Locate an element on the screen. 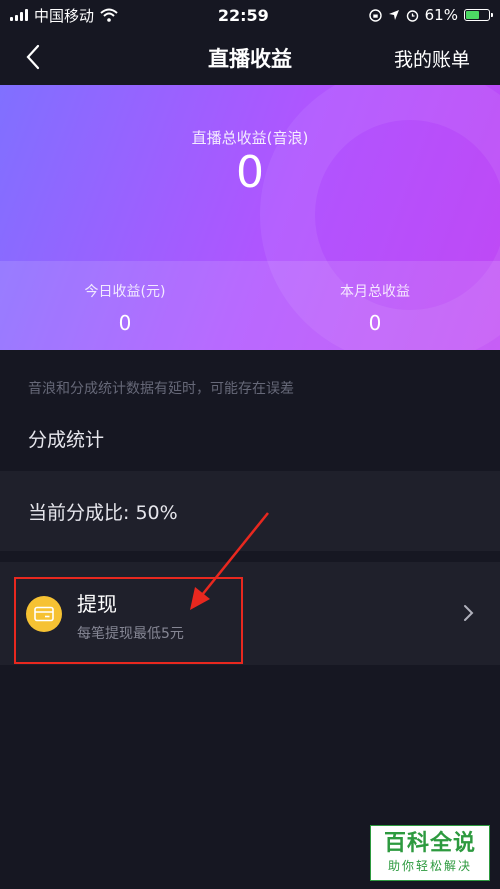 This screenshot has height=889, width=500. chevron-left-icon is located at coordinates (35, 57).